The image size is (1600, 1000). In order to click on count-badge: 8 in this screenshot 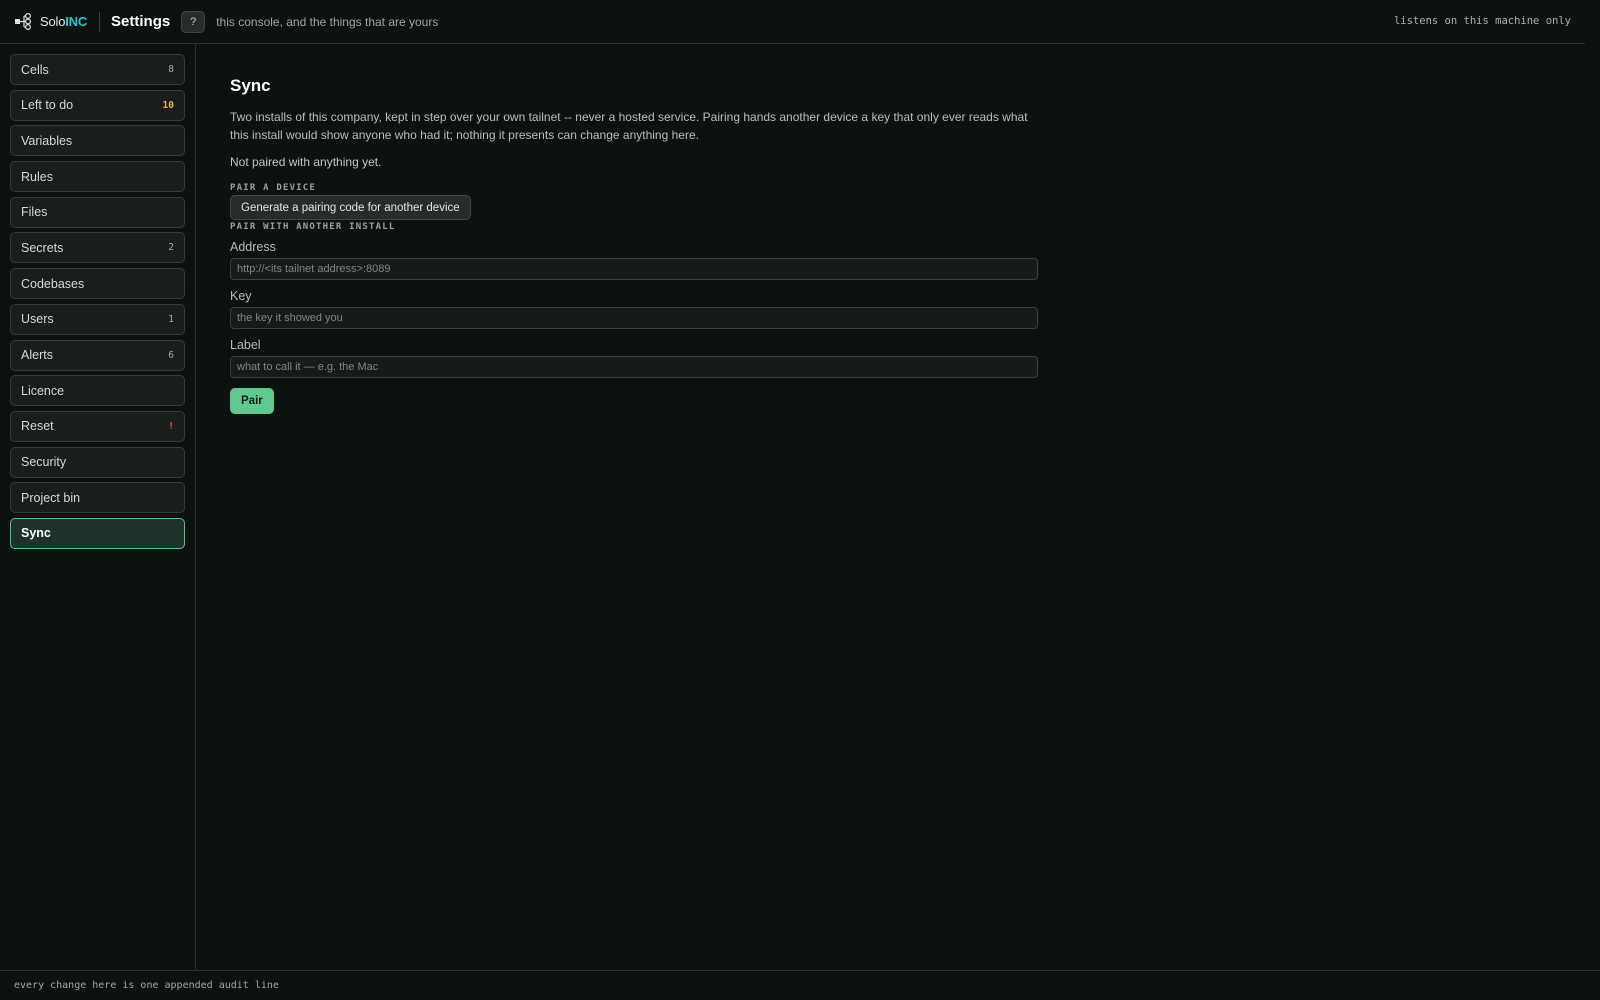, I will do `click(171, 69)`.